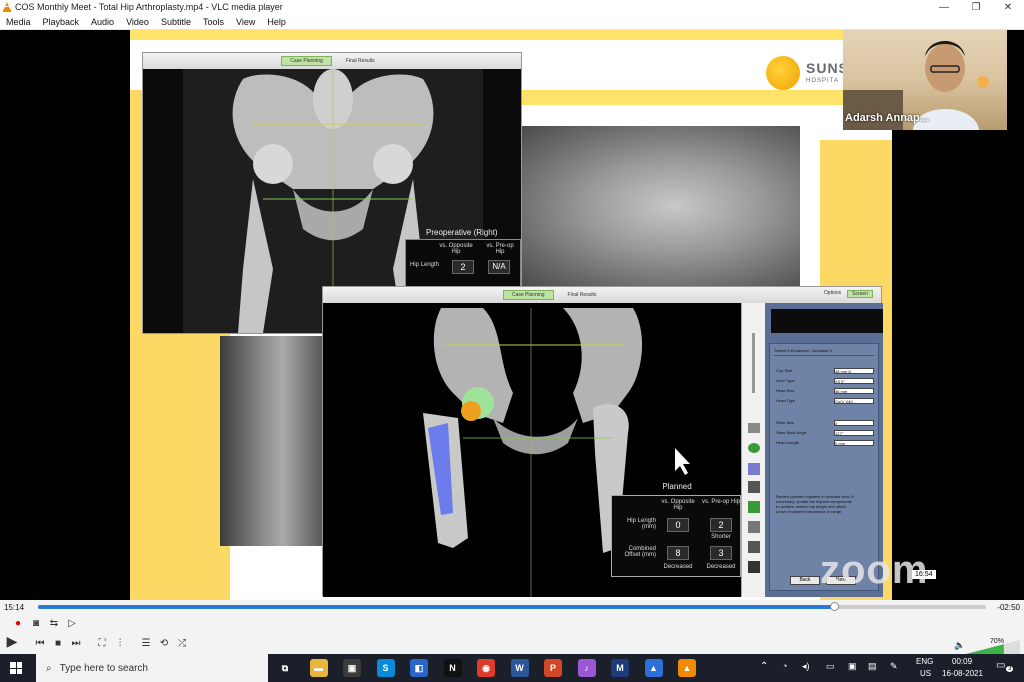 This screenshot has width=1024, height=682. Describe the element at coordinates (306, 61) in the screenshot. I see `tab-case-planning: Case Planning` at that location.